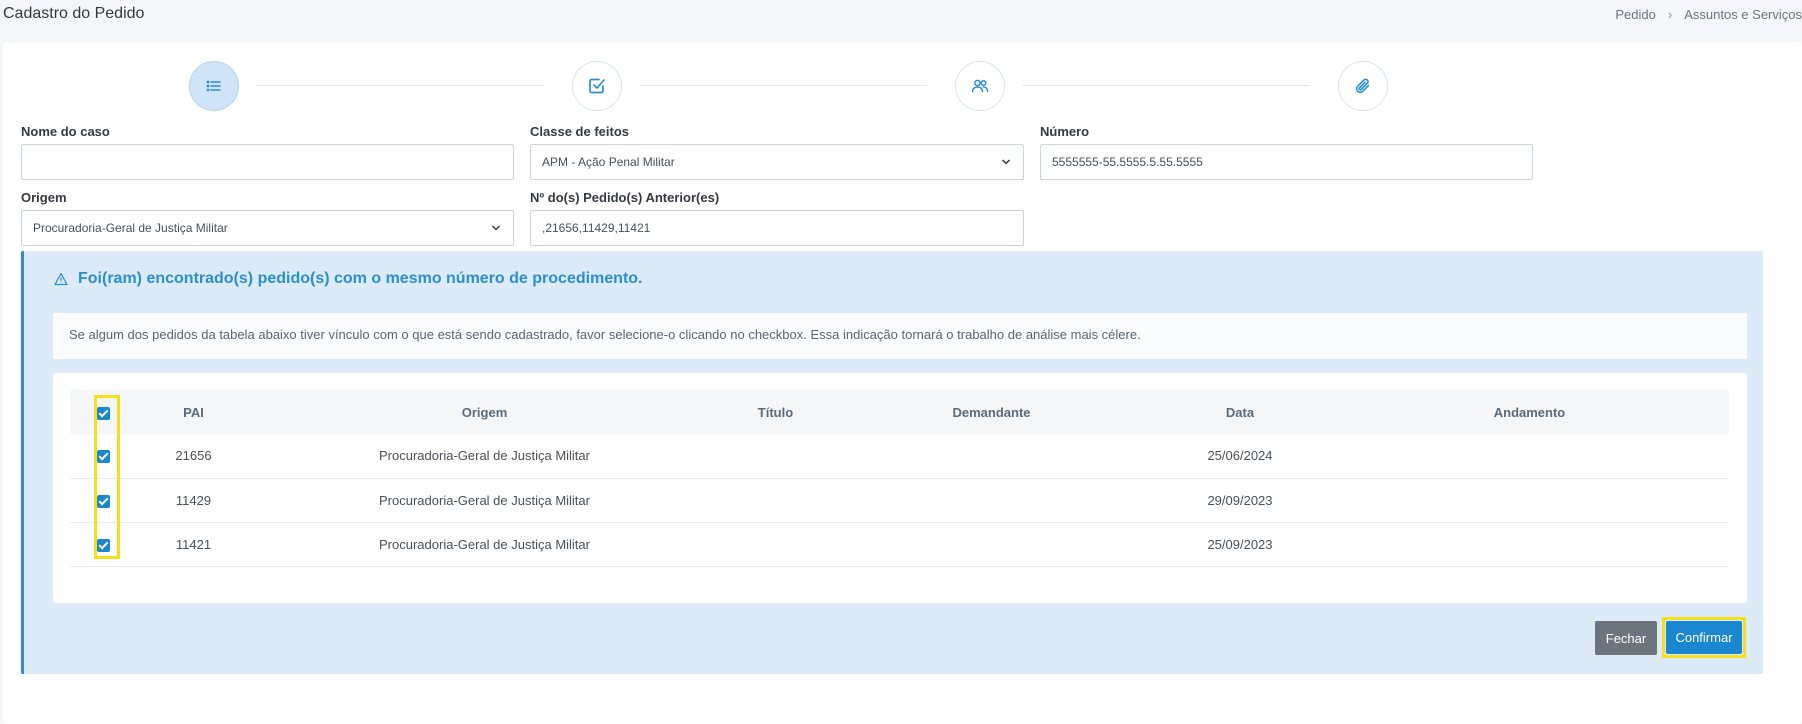  What do you see at coordinates (1670, 14) in the screenshot?
I see `chevron-right-icon: ›` at bounding box center [1670, 14].